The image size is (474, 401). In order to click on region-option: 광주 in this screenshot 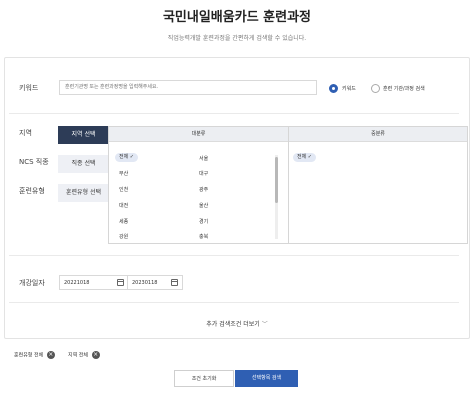, I will do `click(203, 189)`.